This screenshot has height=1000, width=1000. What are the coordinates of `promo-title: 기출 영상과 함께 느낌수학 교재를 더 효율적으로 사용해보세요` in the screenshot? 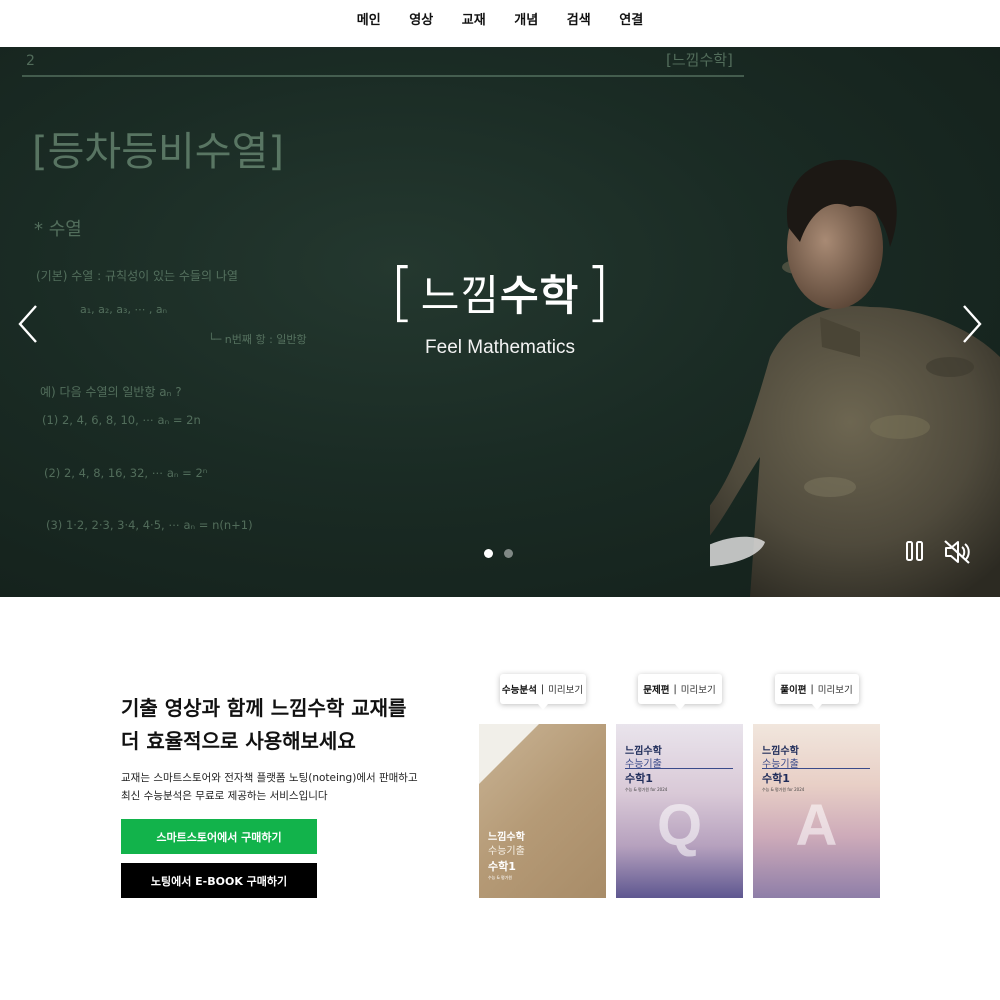 It's located at (263, 725).